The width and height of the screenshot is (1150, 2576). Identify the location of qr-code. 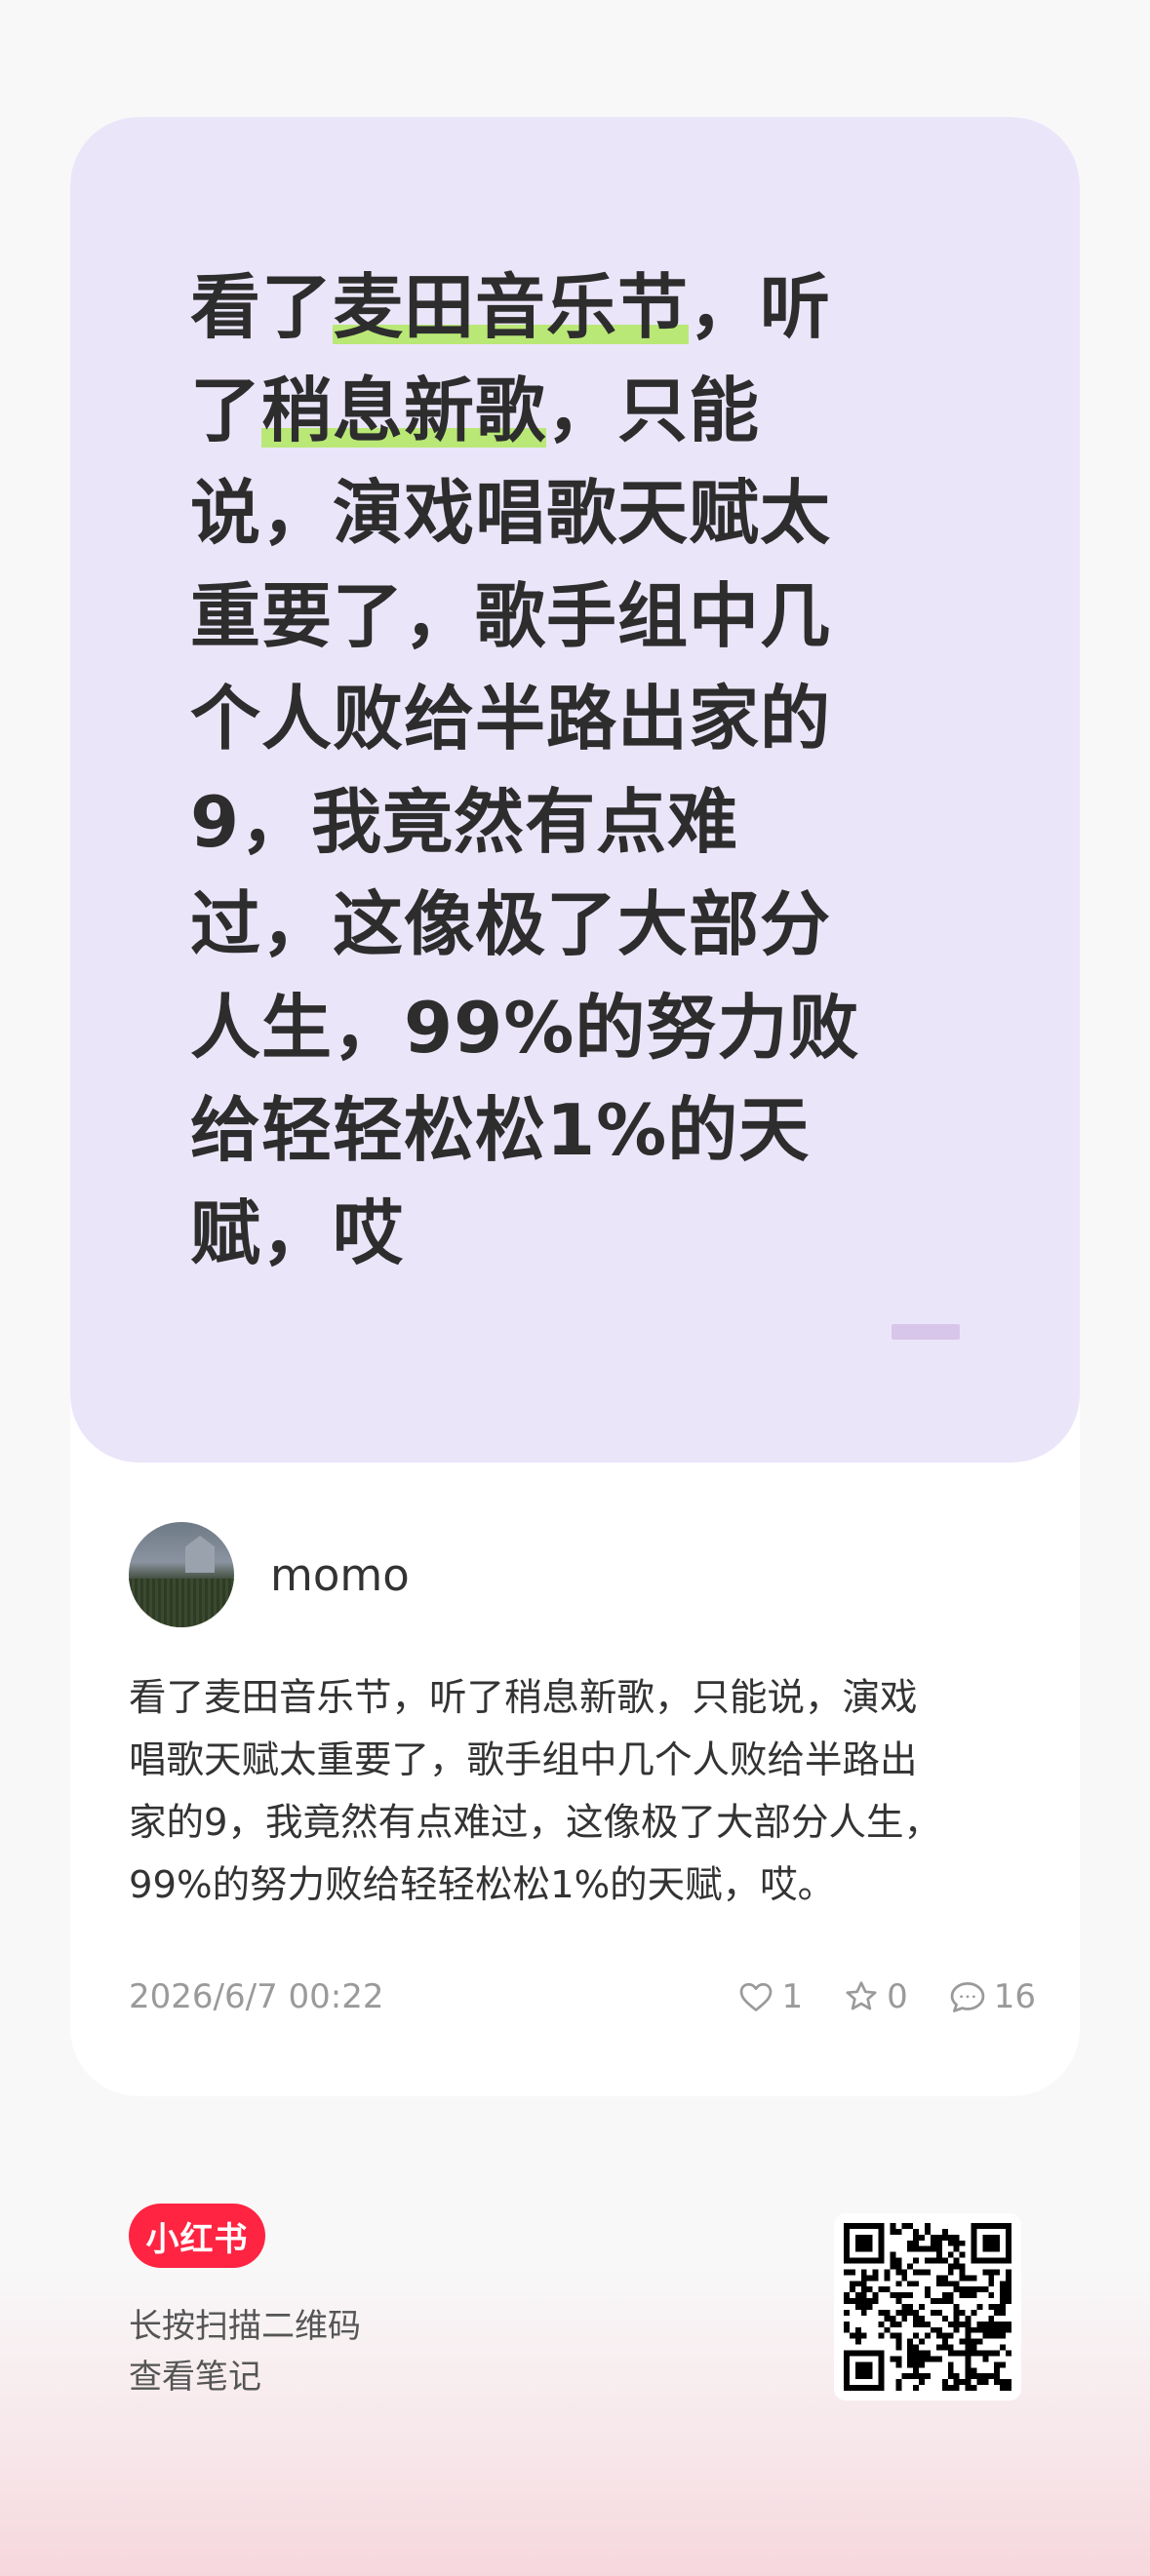
(927, 2306).